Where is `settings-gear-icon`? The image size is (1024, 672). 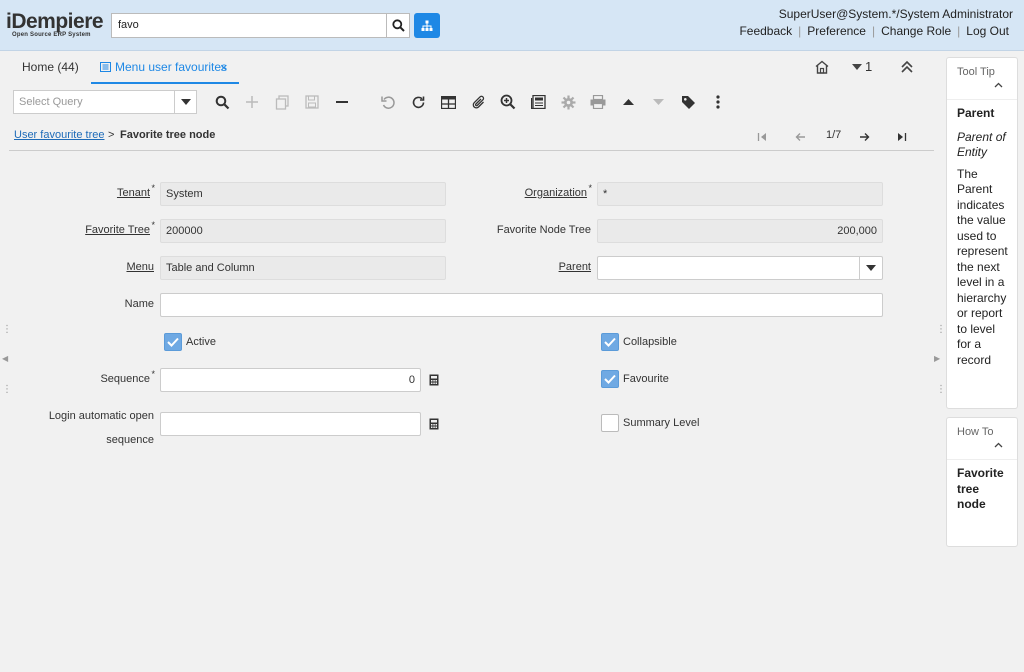
settings-gear-icon is located at coordinates (568, 102).